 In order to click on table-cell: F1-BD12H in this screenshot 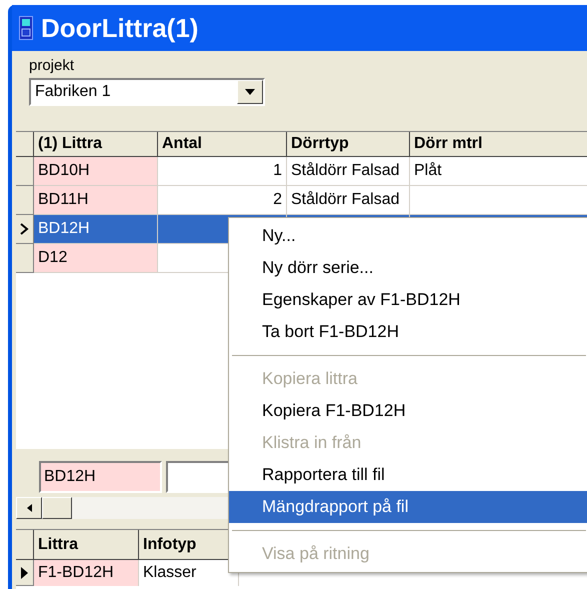, I will do `click(86, 573)`.